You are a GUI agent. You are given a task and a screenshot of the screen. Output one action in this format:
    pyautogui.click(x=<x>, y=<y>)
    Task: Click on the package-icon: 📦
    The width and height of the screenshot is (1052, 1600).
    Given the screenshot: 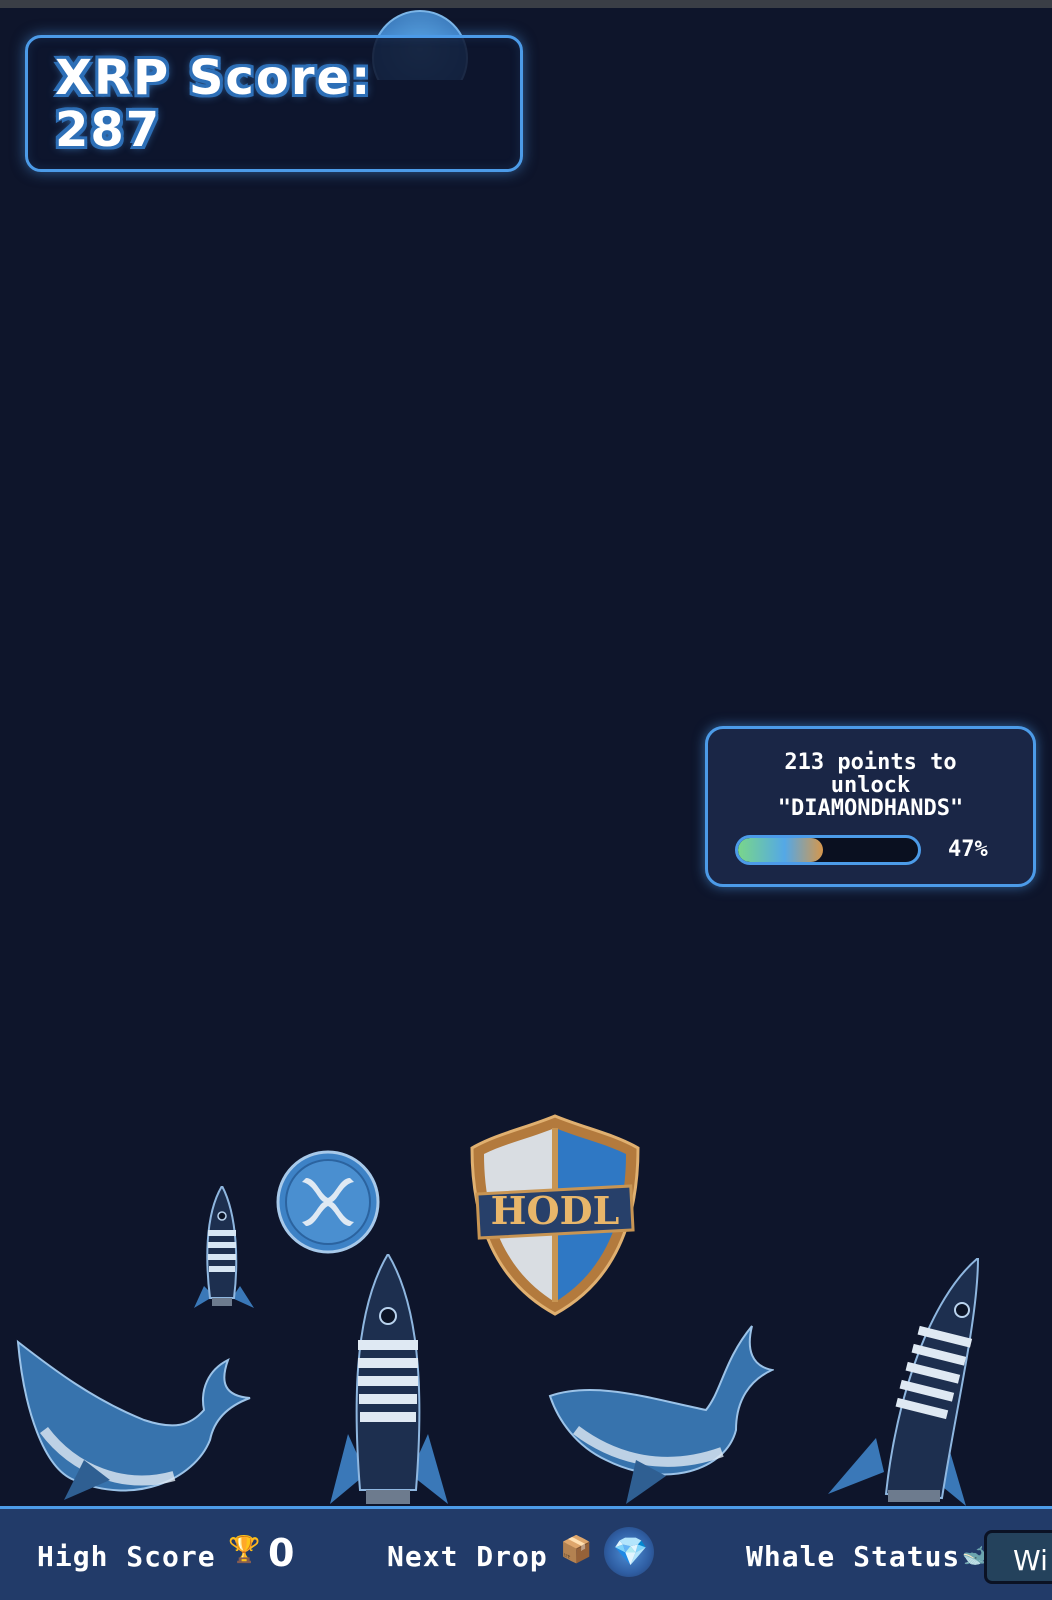 What is the action you would take?
    pyautogui.click(x=576, y=1550)
    